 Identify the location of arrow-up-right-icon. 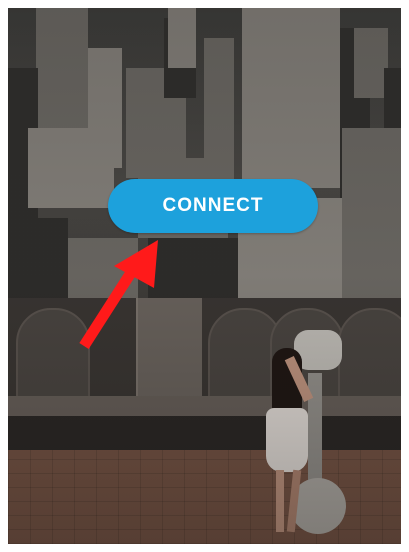
(118, 294).